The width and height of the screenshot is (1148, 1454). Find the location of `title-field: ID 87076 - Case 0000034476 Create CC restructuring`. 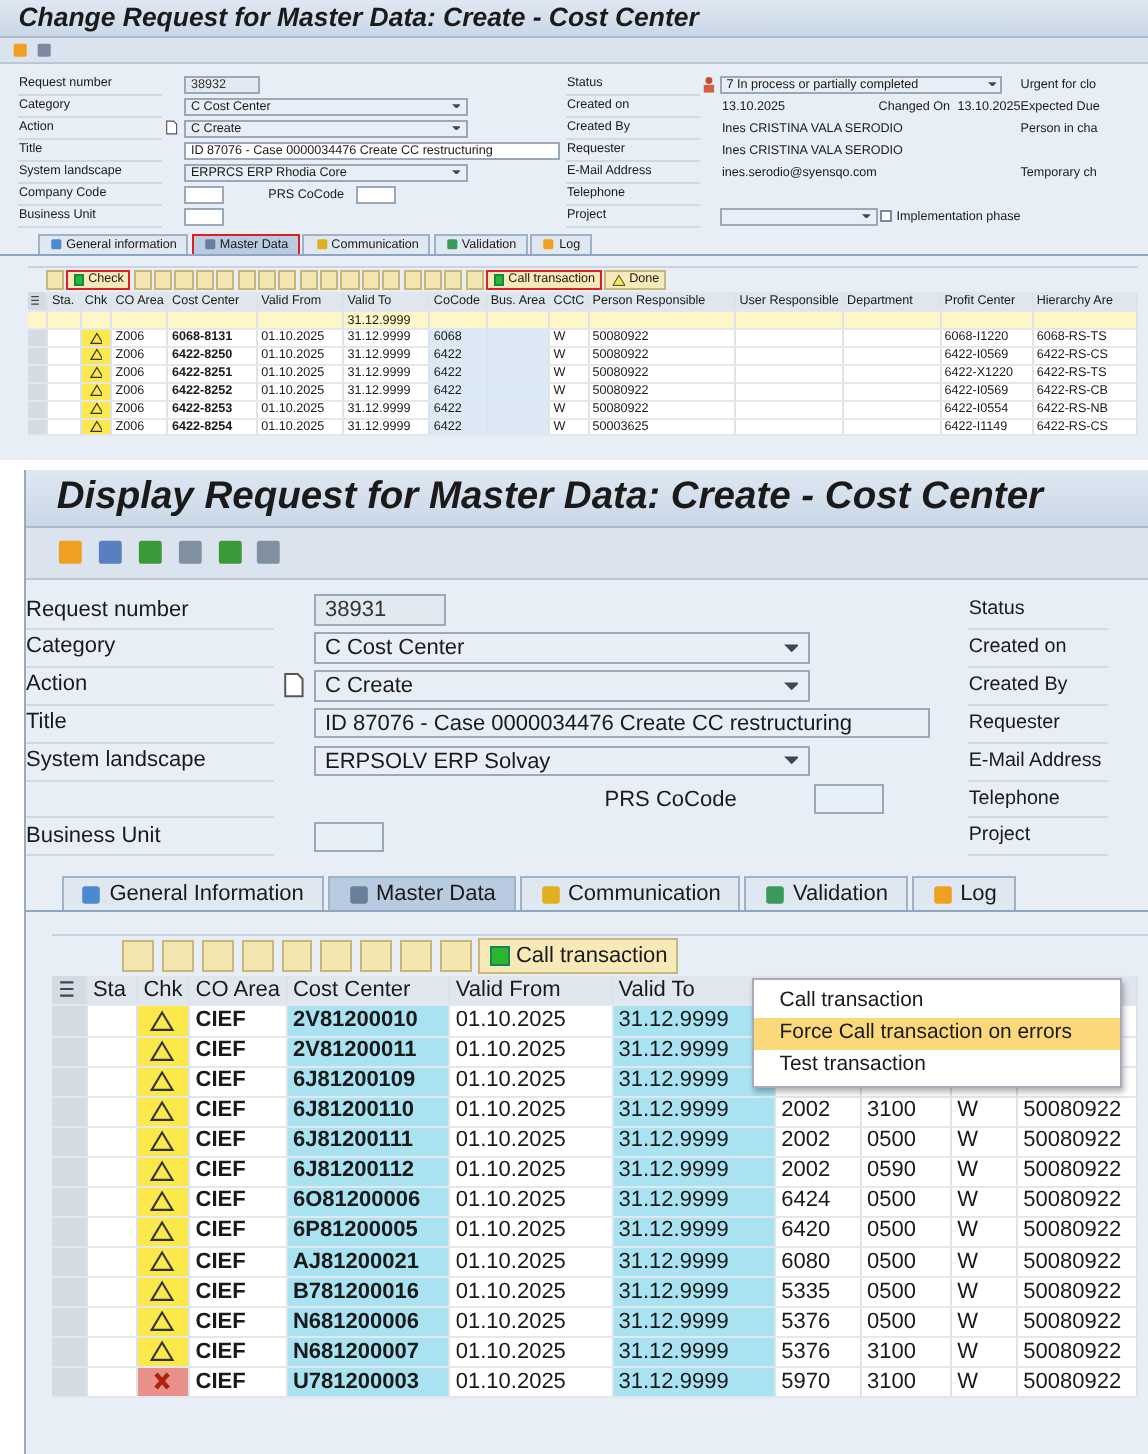

title-field: ID 87076 - Case 0000034476 Create CC restructuring is located at coordinates (622, 723).